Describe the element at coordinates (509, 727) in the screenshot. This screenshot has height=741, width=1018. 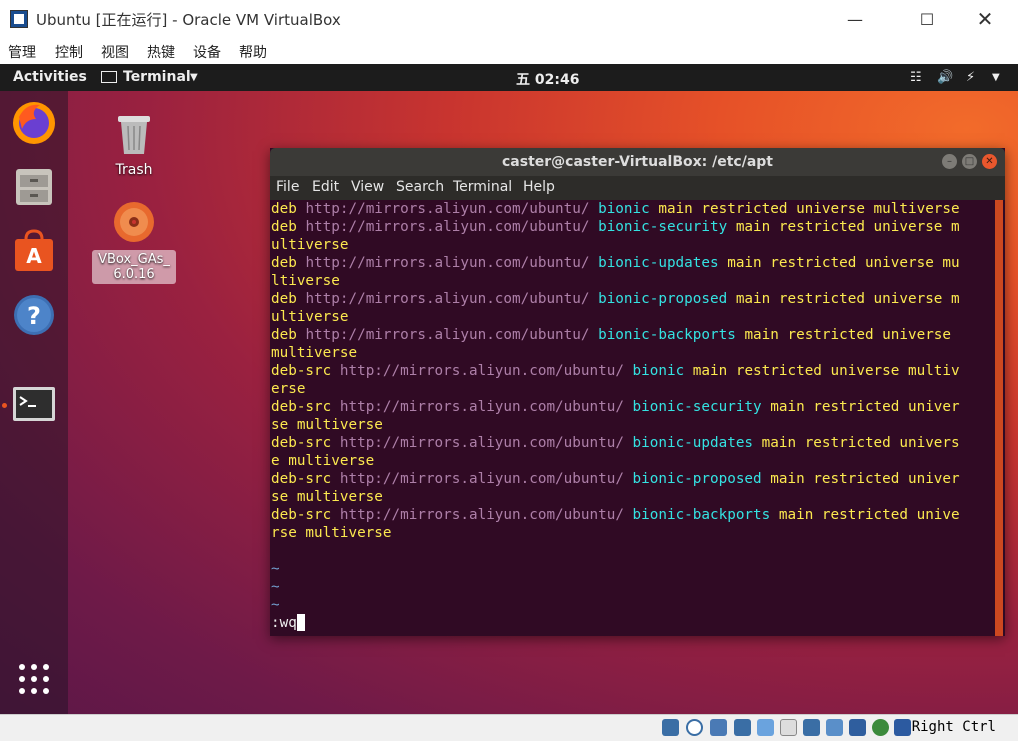
I see `vbox-status-bar: Right Ctrl` at that location.